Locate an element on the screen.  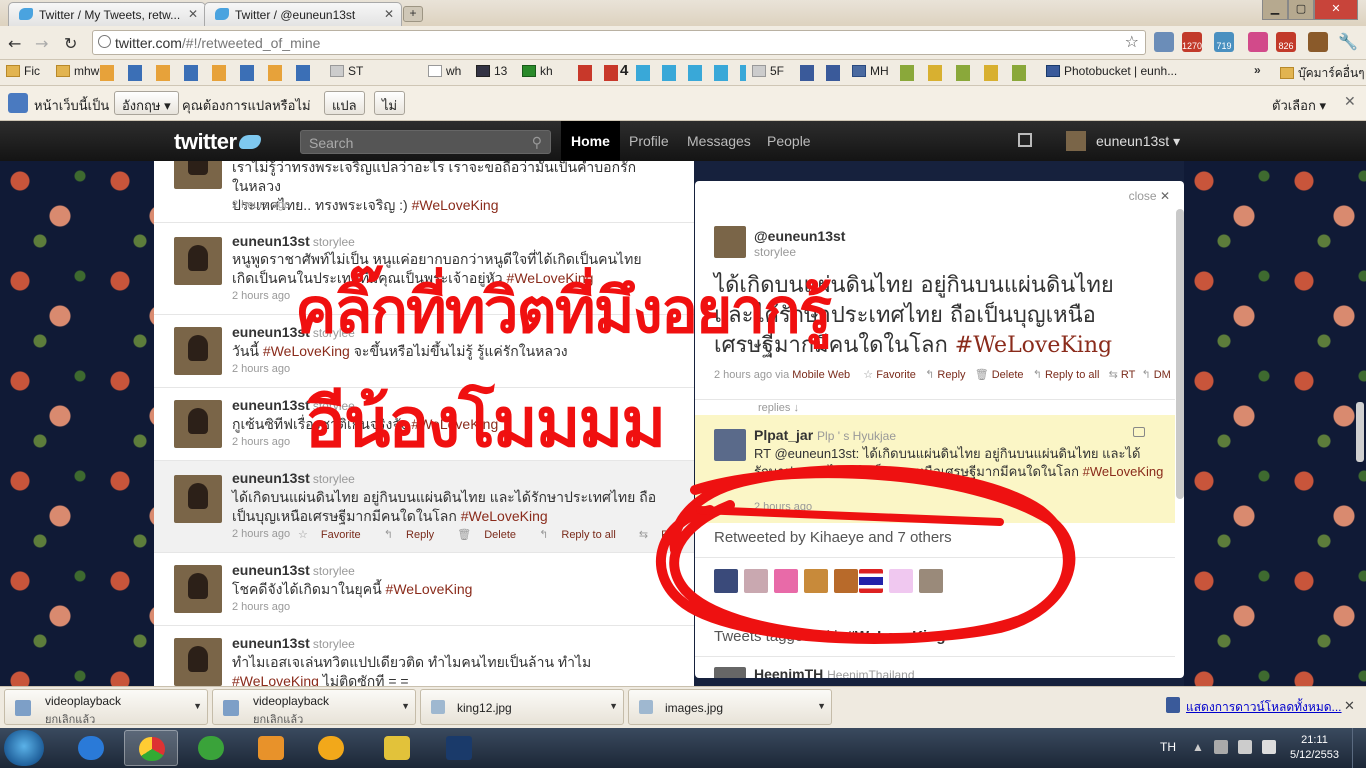
tab-my-tweets: Twitter / My Tweets, retw... ✕ is located at coordinates (107, 14).